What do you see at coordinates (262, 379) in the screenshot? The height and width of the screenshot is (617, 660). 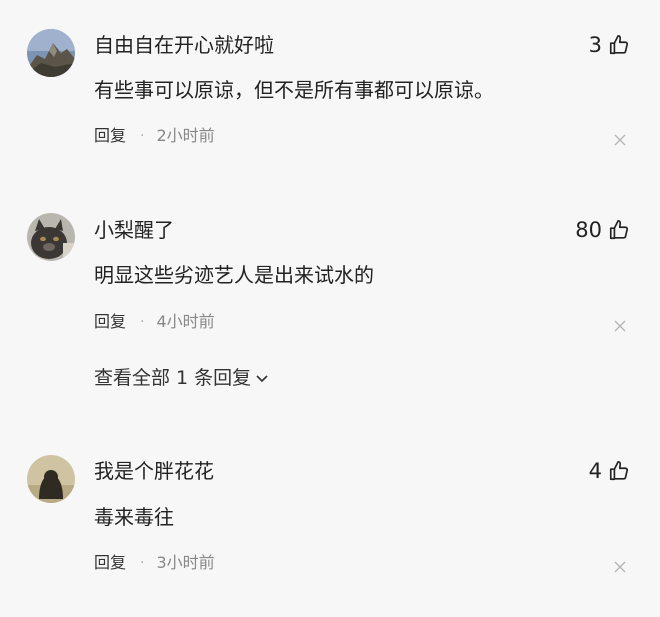 I see `chevron-down-icon` at bounding box center [262, 379].